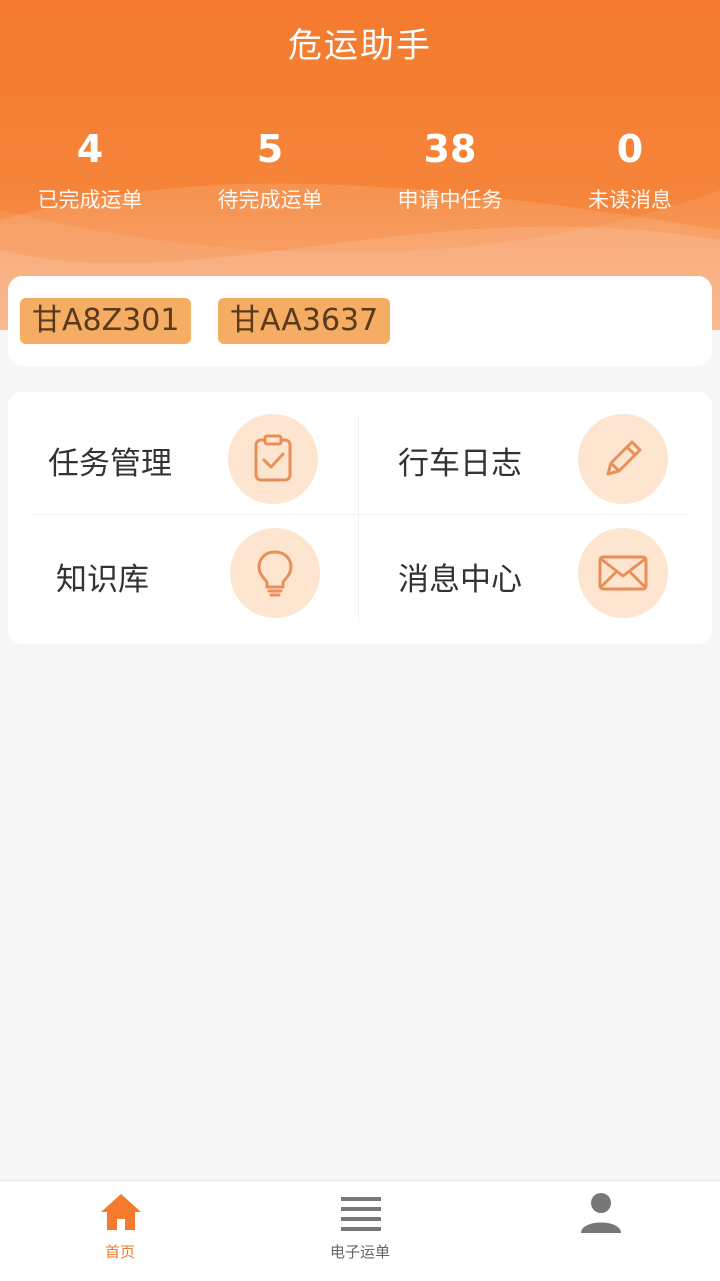 This screenshot has width=720, height=1281. I want to click on tab-waybill: 电子运单, so click(360, 1231).